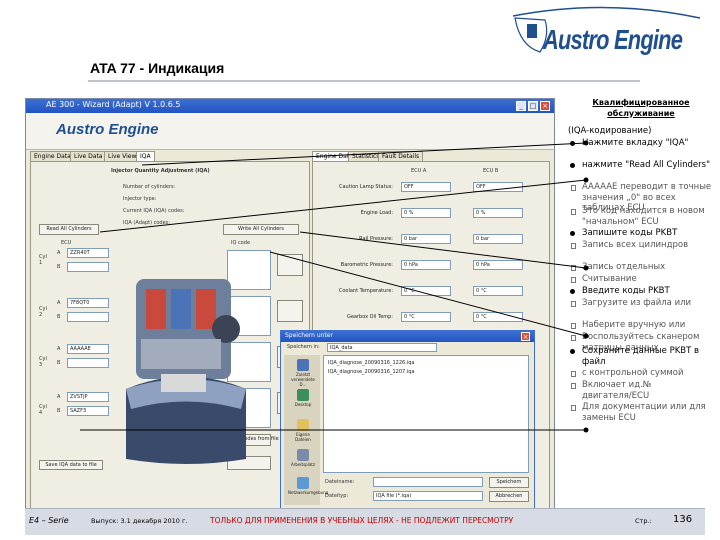  Describe the element at coordinates (683, 519) in the screenshot. I see `page-number: 136` at that location.